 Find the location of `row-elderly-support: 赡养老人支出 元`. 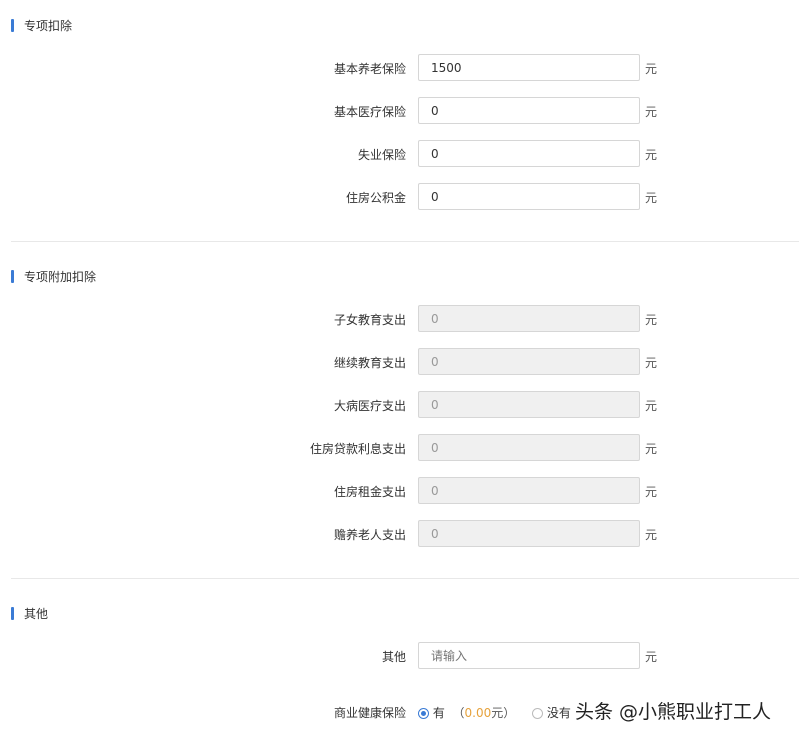

row-elderly-support: 赡养老人支出 元 is located at coordinates (399, 534).